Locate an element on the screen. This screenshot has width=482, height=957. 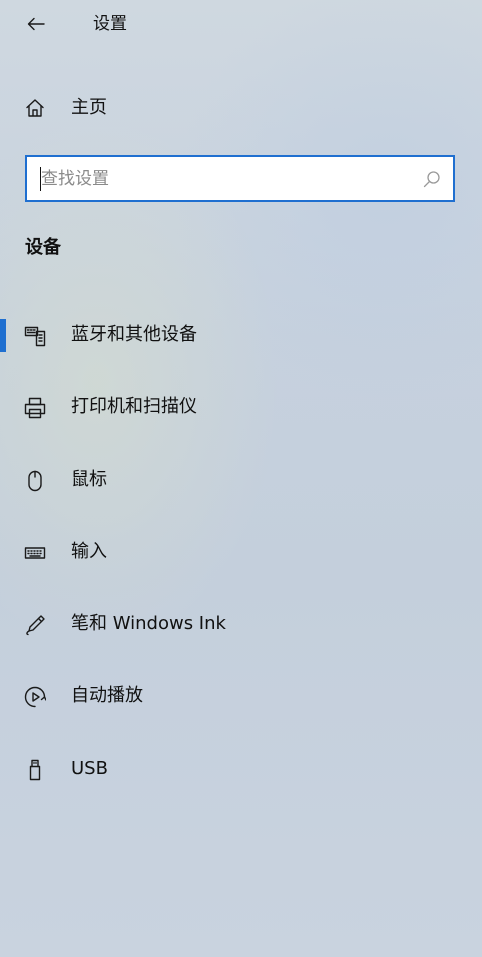
back-button is located at coordinates (36, 24).